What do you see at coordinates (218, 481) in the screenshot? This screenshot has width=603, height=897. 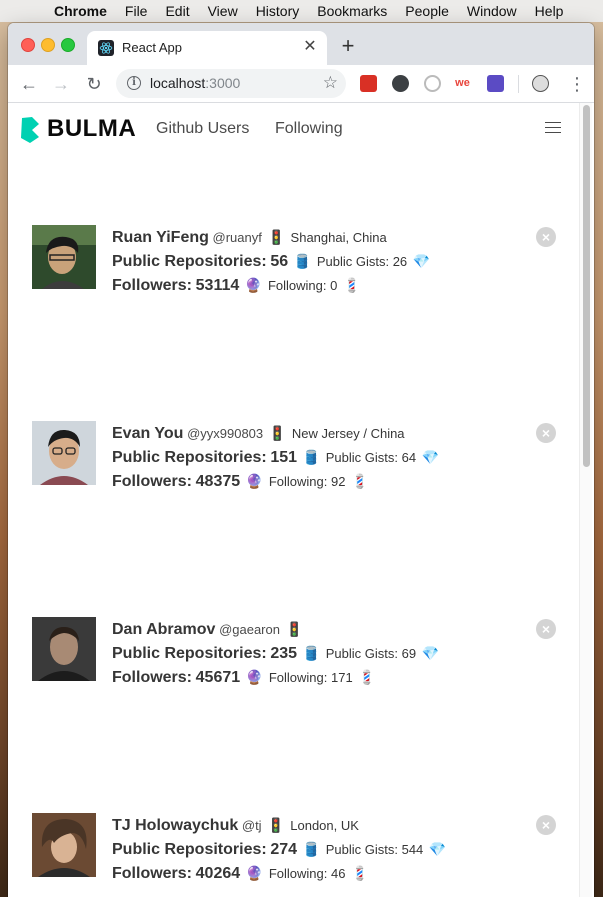 I see `followers-count: 48375` at bounding box center [218, 481].